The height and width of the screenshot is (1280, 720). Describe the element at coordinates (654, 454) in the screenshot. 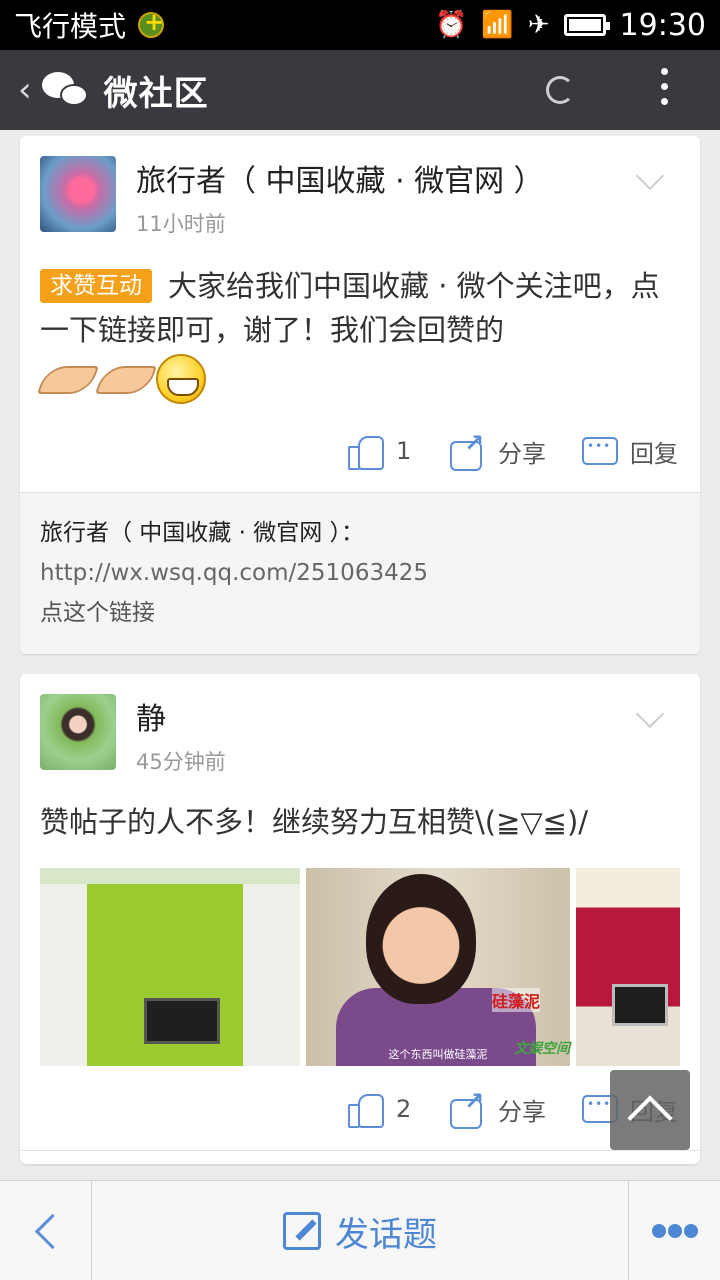

I see `reply-label: 回复` at that location.